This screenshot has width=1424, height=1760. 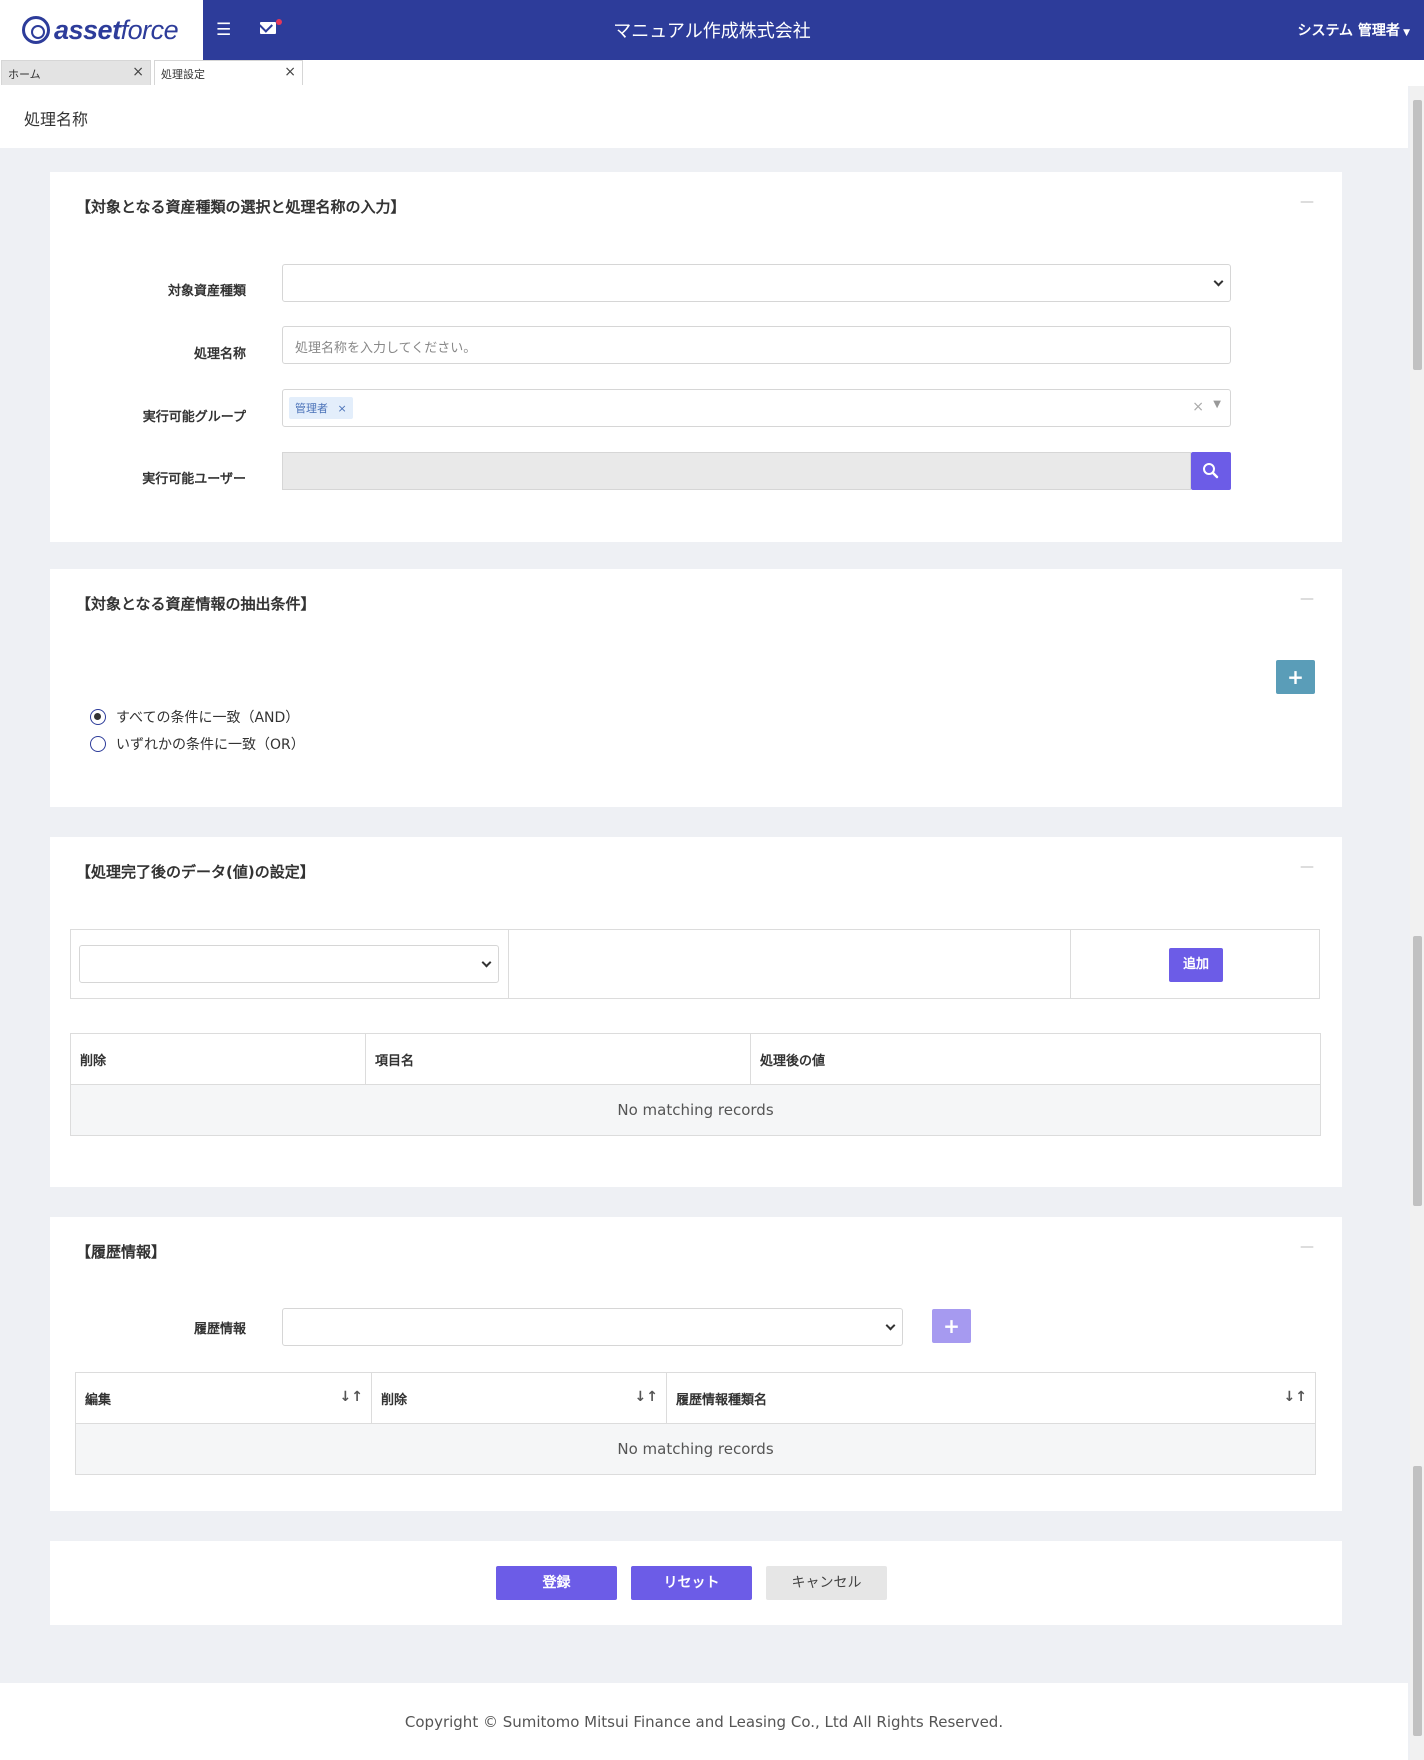 I want to click on radio-and-label: すべての条件に一致（AND）, so click(x=208, y=718).